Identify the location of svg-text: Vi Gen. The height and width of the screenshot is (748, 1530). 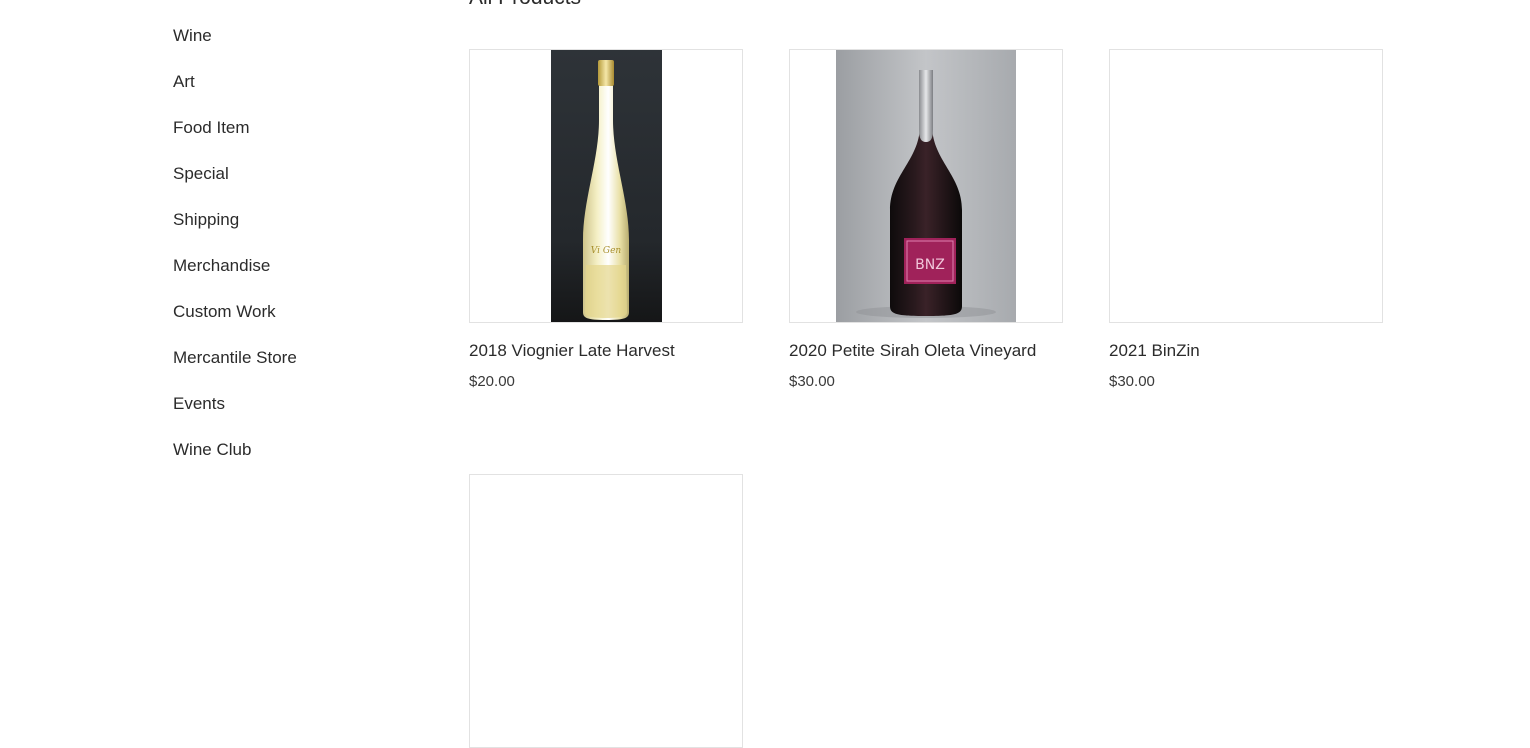
(605, 251).